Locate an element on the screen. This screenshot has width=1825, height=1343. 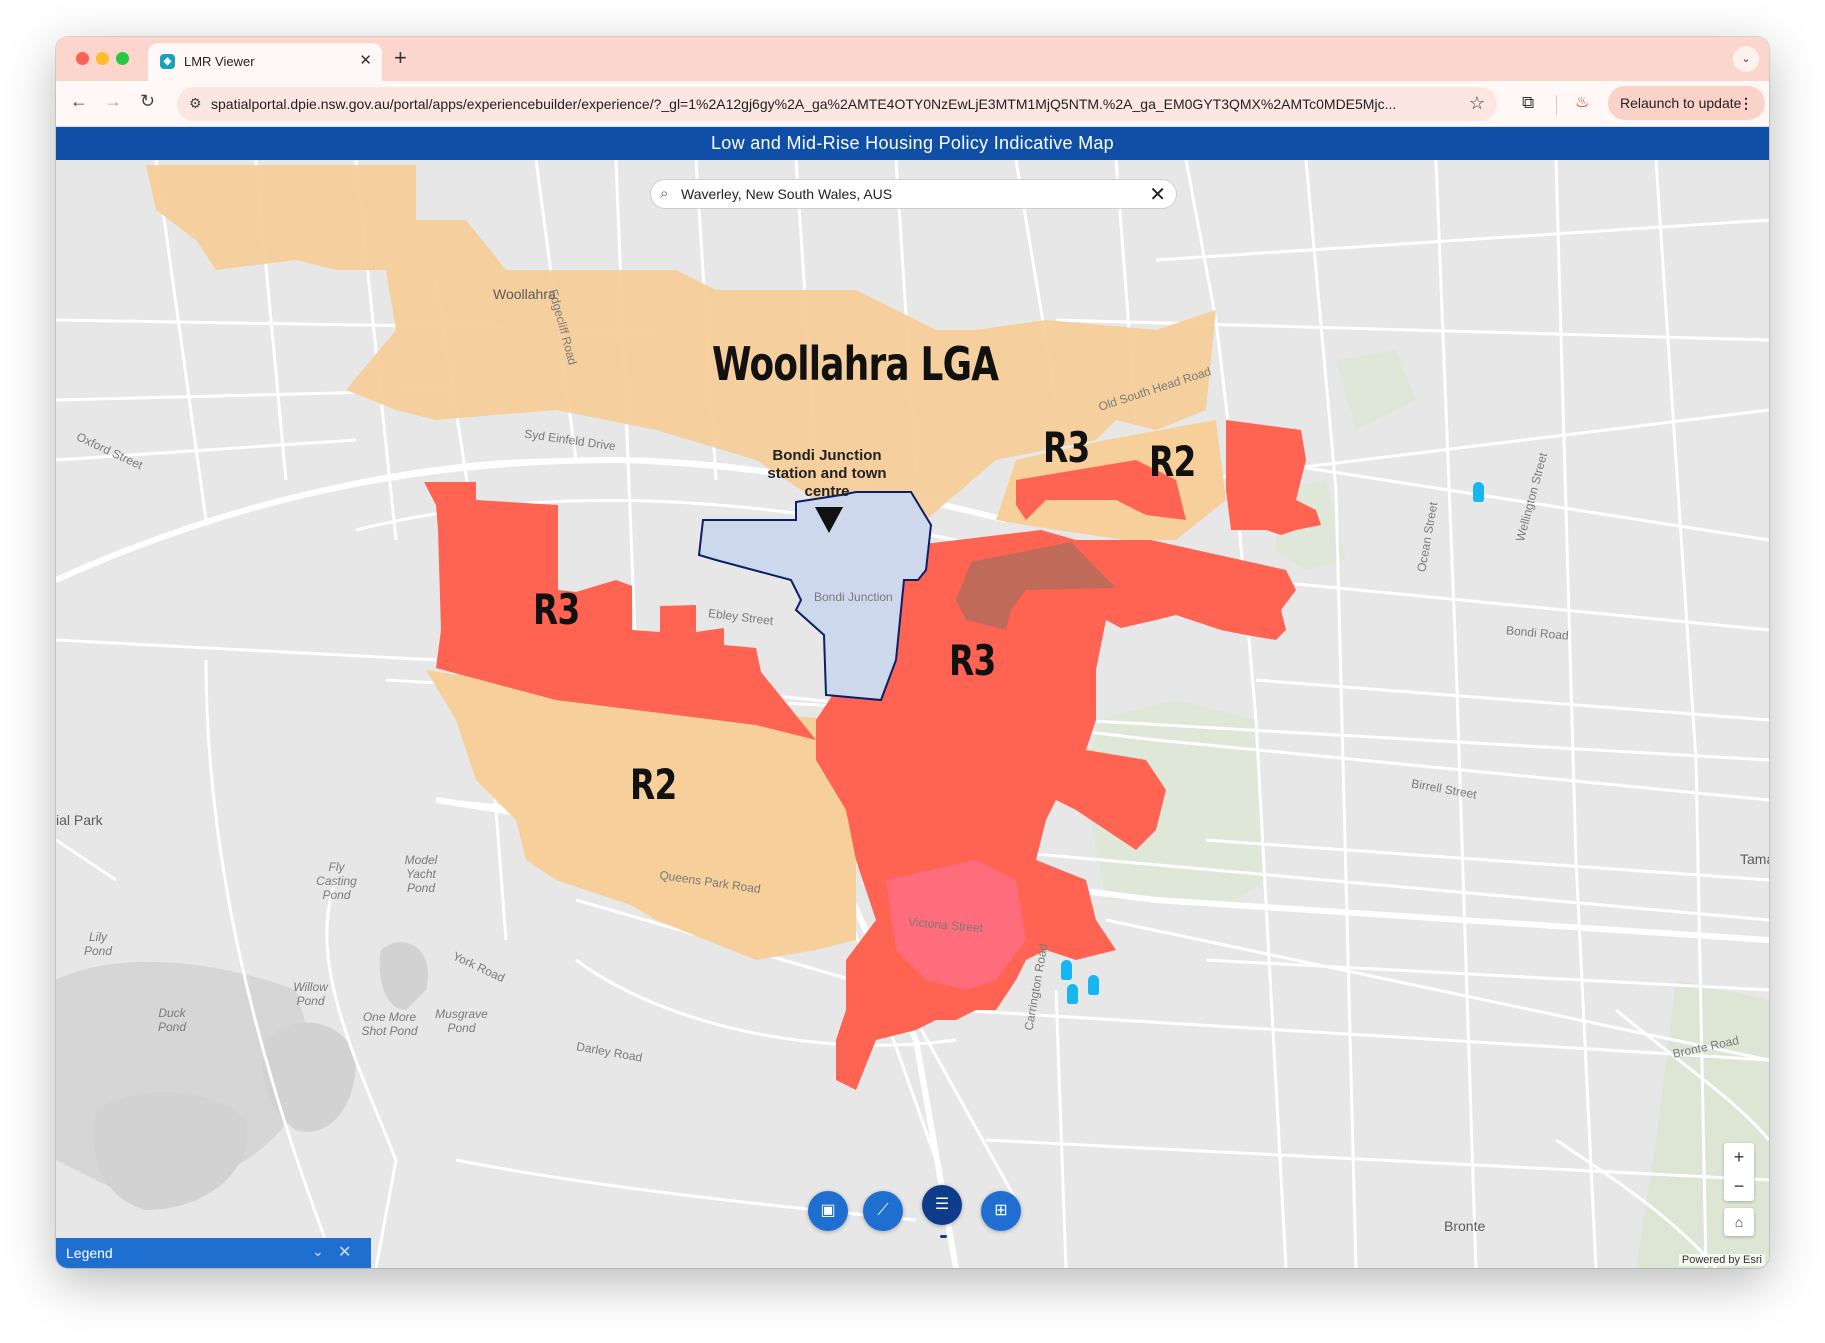
toolbar-divider is located at coordinates (1556, 105).